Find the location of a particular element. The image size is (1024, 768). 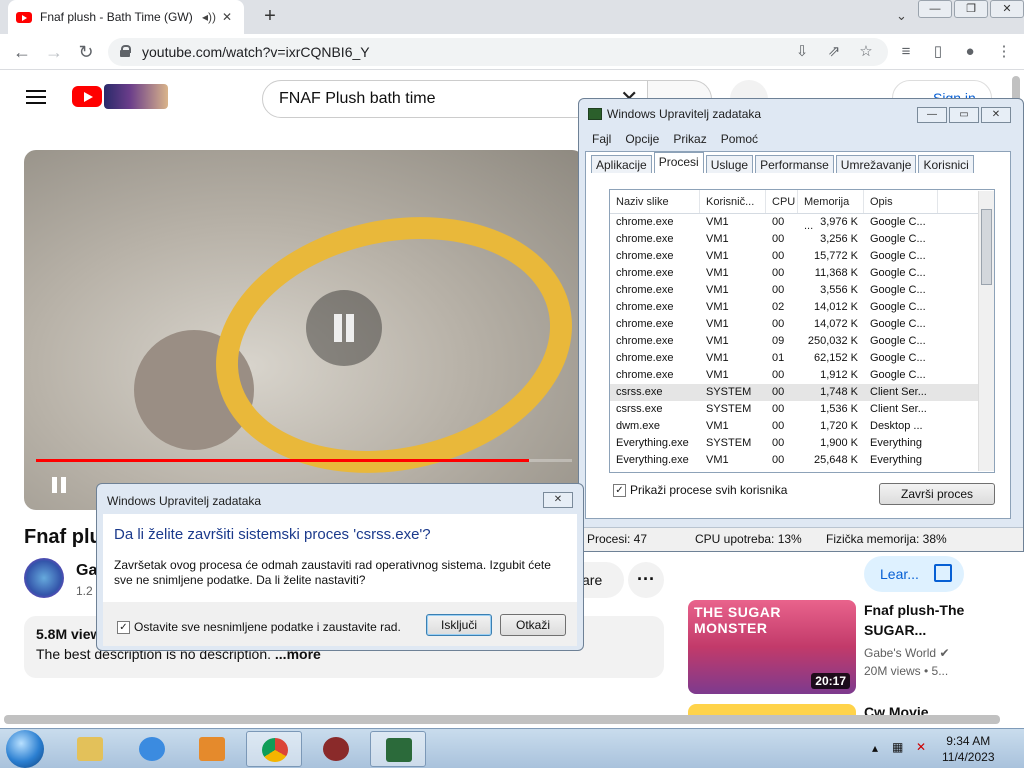

pause-button-icon is located at coordinates (59, 485).